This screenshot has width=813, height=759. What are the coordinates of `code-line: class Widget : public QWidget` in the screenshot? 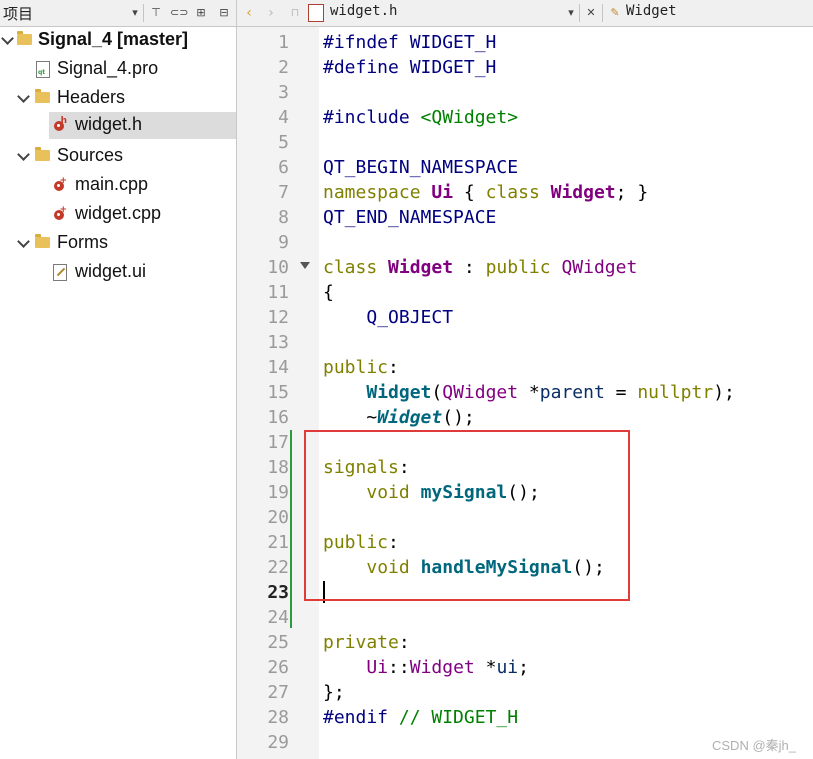 It's located at (480, 267).